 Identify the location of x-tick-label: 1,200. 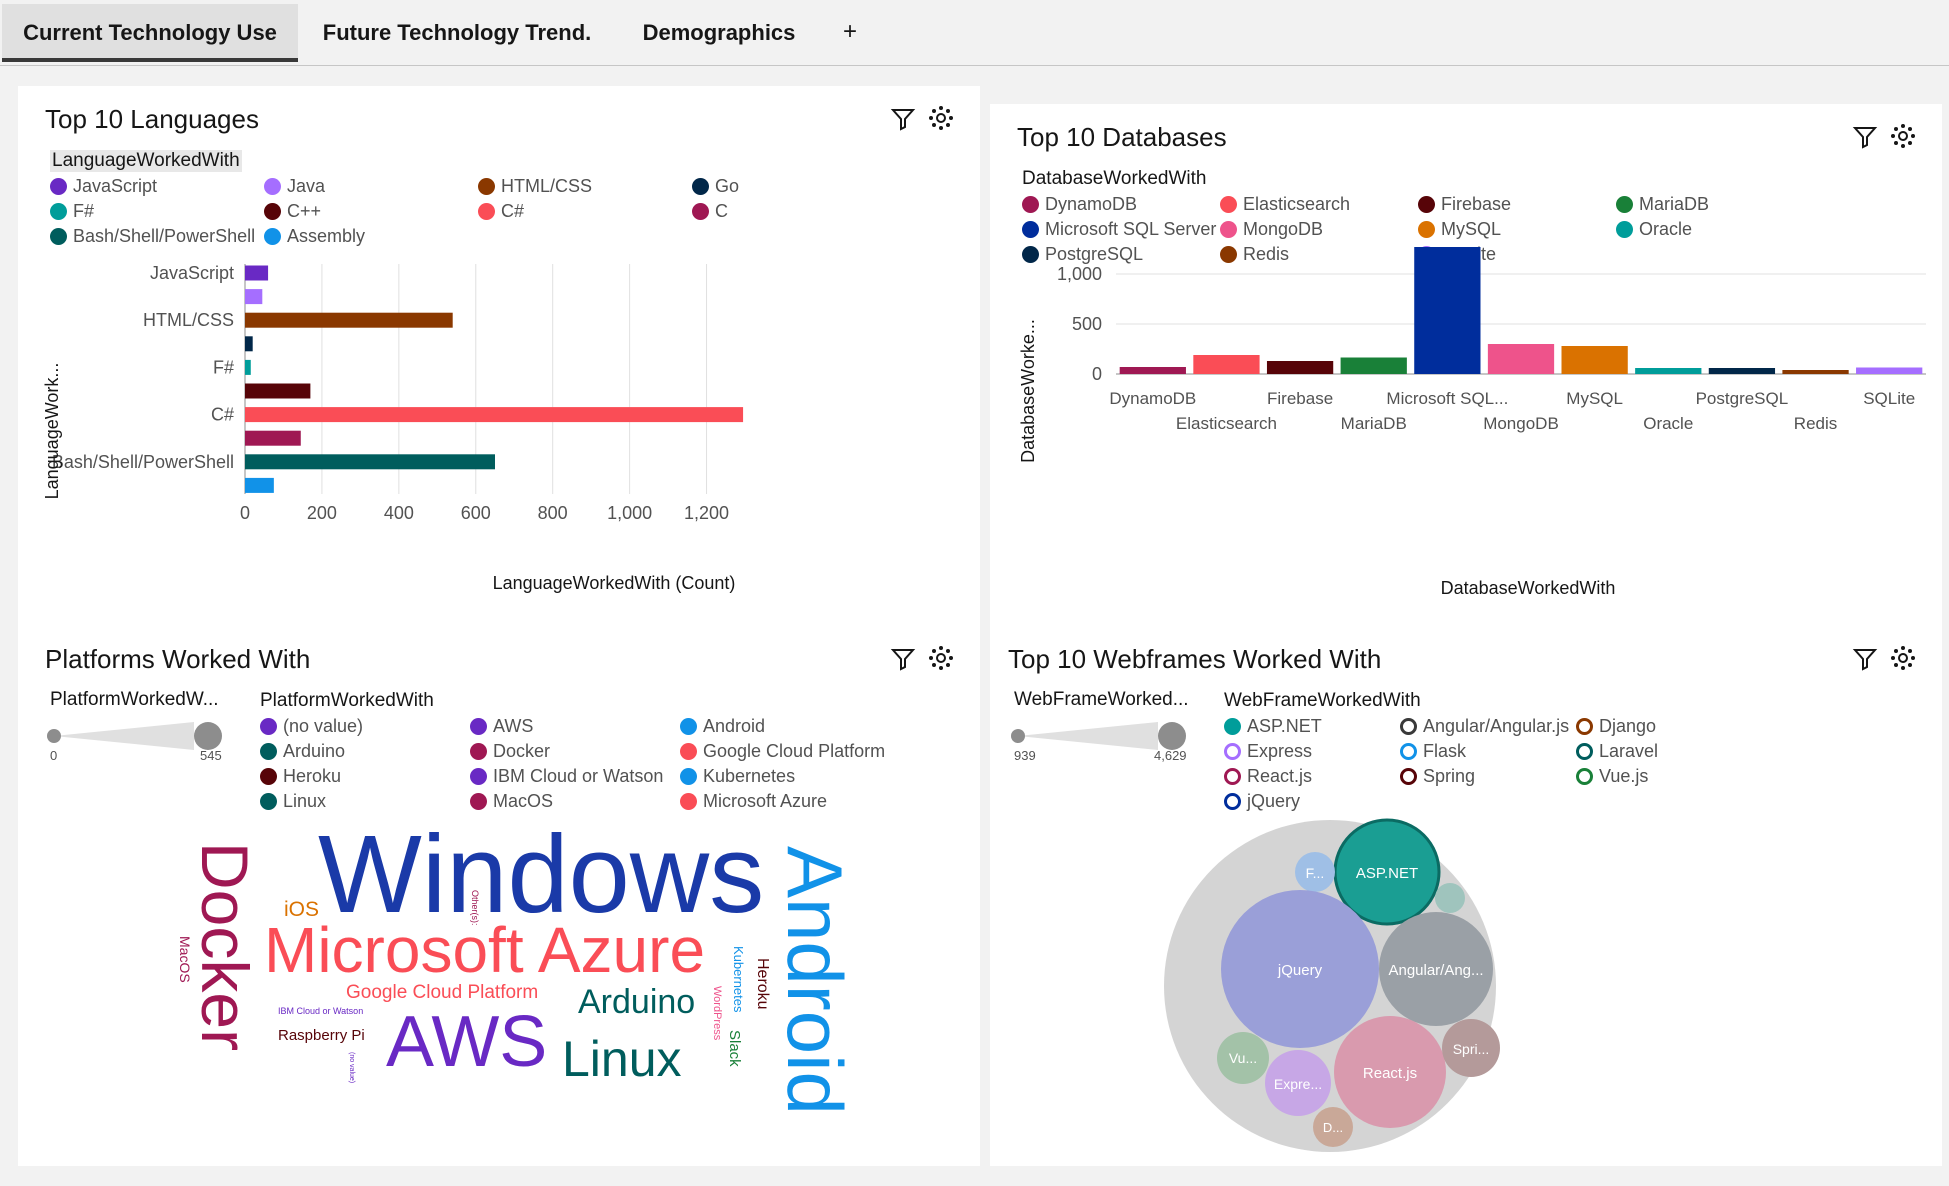
(706, 513).